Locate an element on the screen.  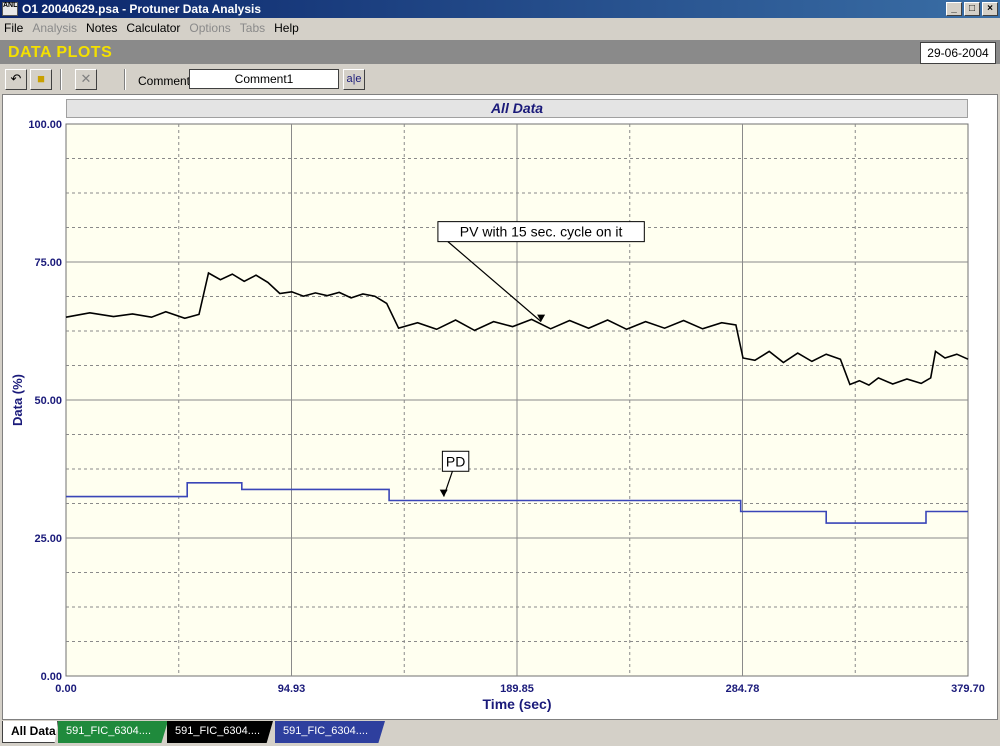
annotation-label: PD is located at coordinates (455, 461).